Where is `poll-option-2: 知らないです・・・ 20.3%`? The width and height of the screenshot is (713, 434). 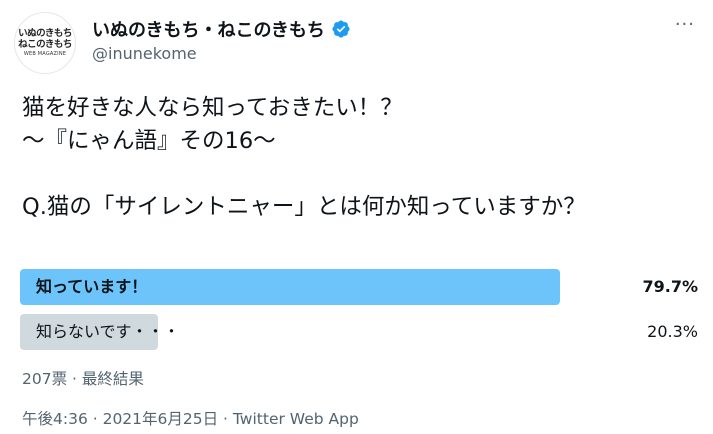 poll-option-2: 知らないです・・・ 20.3% is located at coordinates (359, 332).